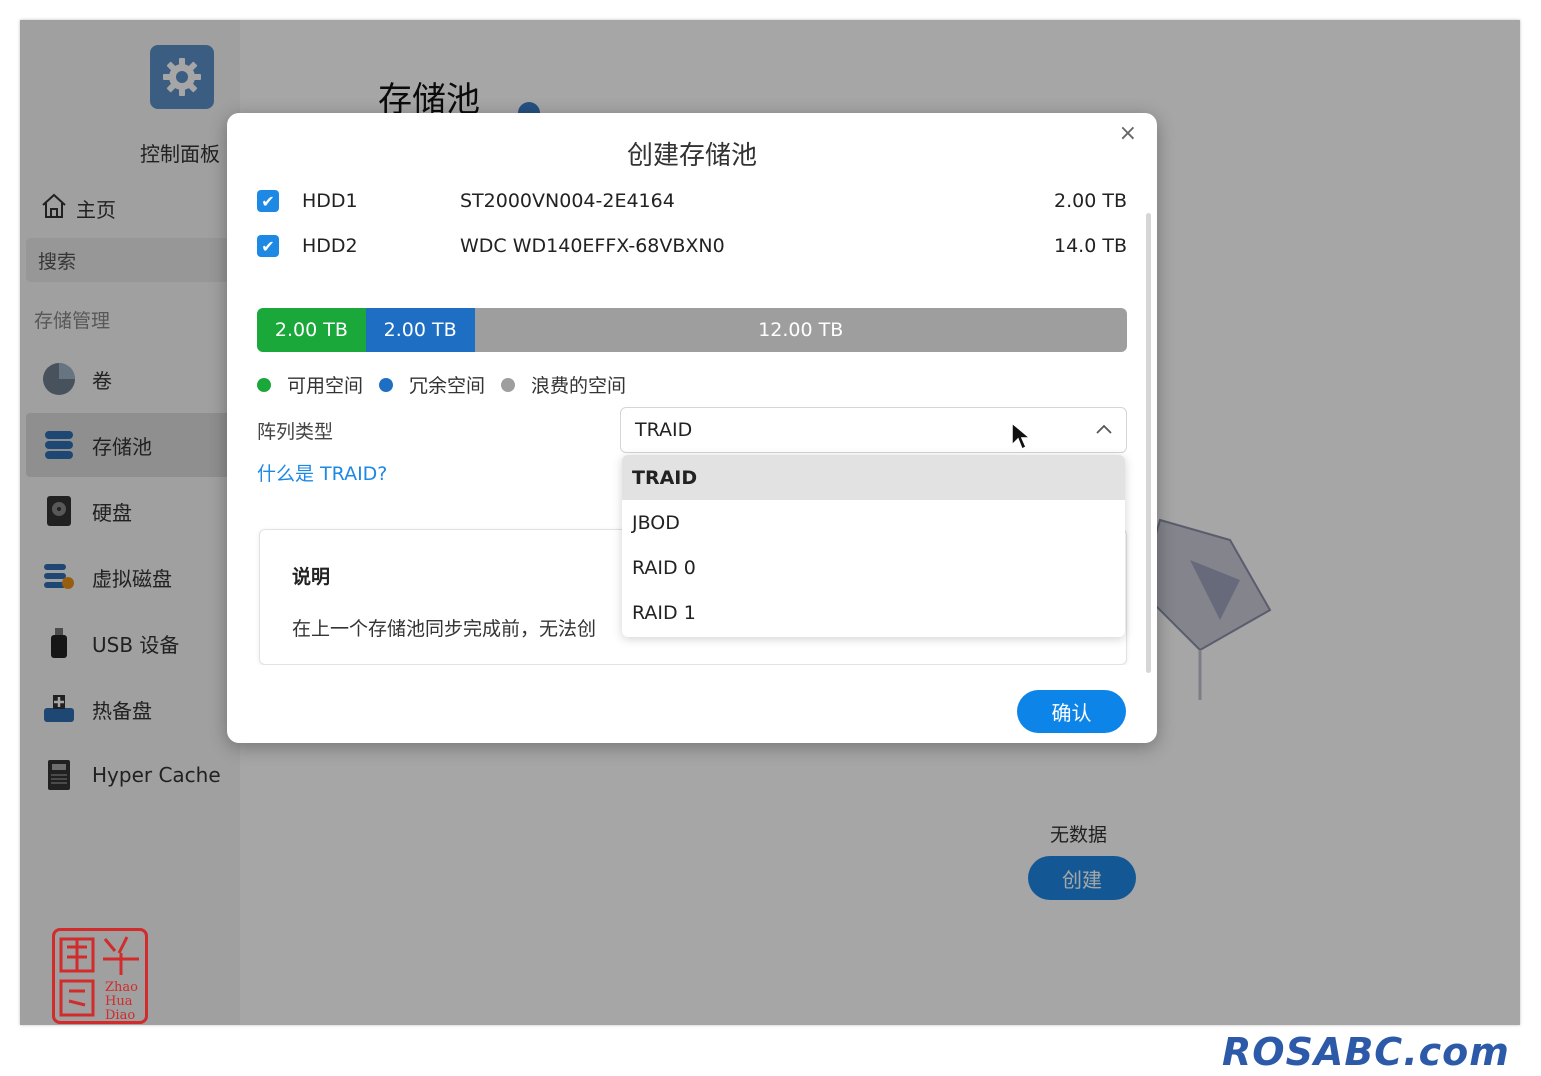  Describe the element at coordinates (873, 477) in the screenshot. I see `dropdown-option: TRAID` at that location.